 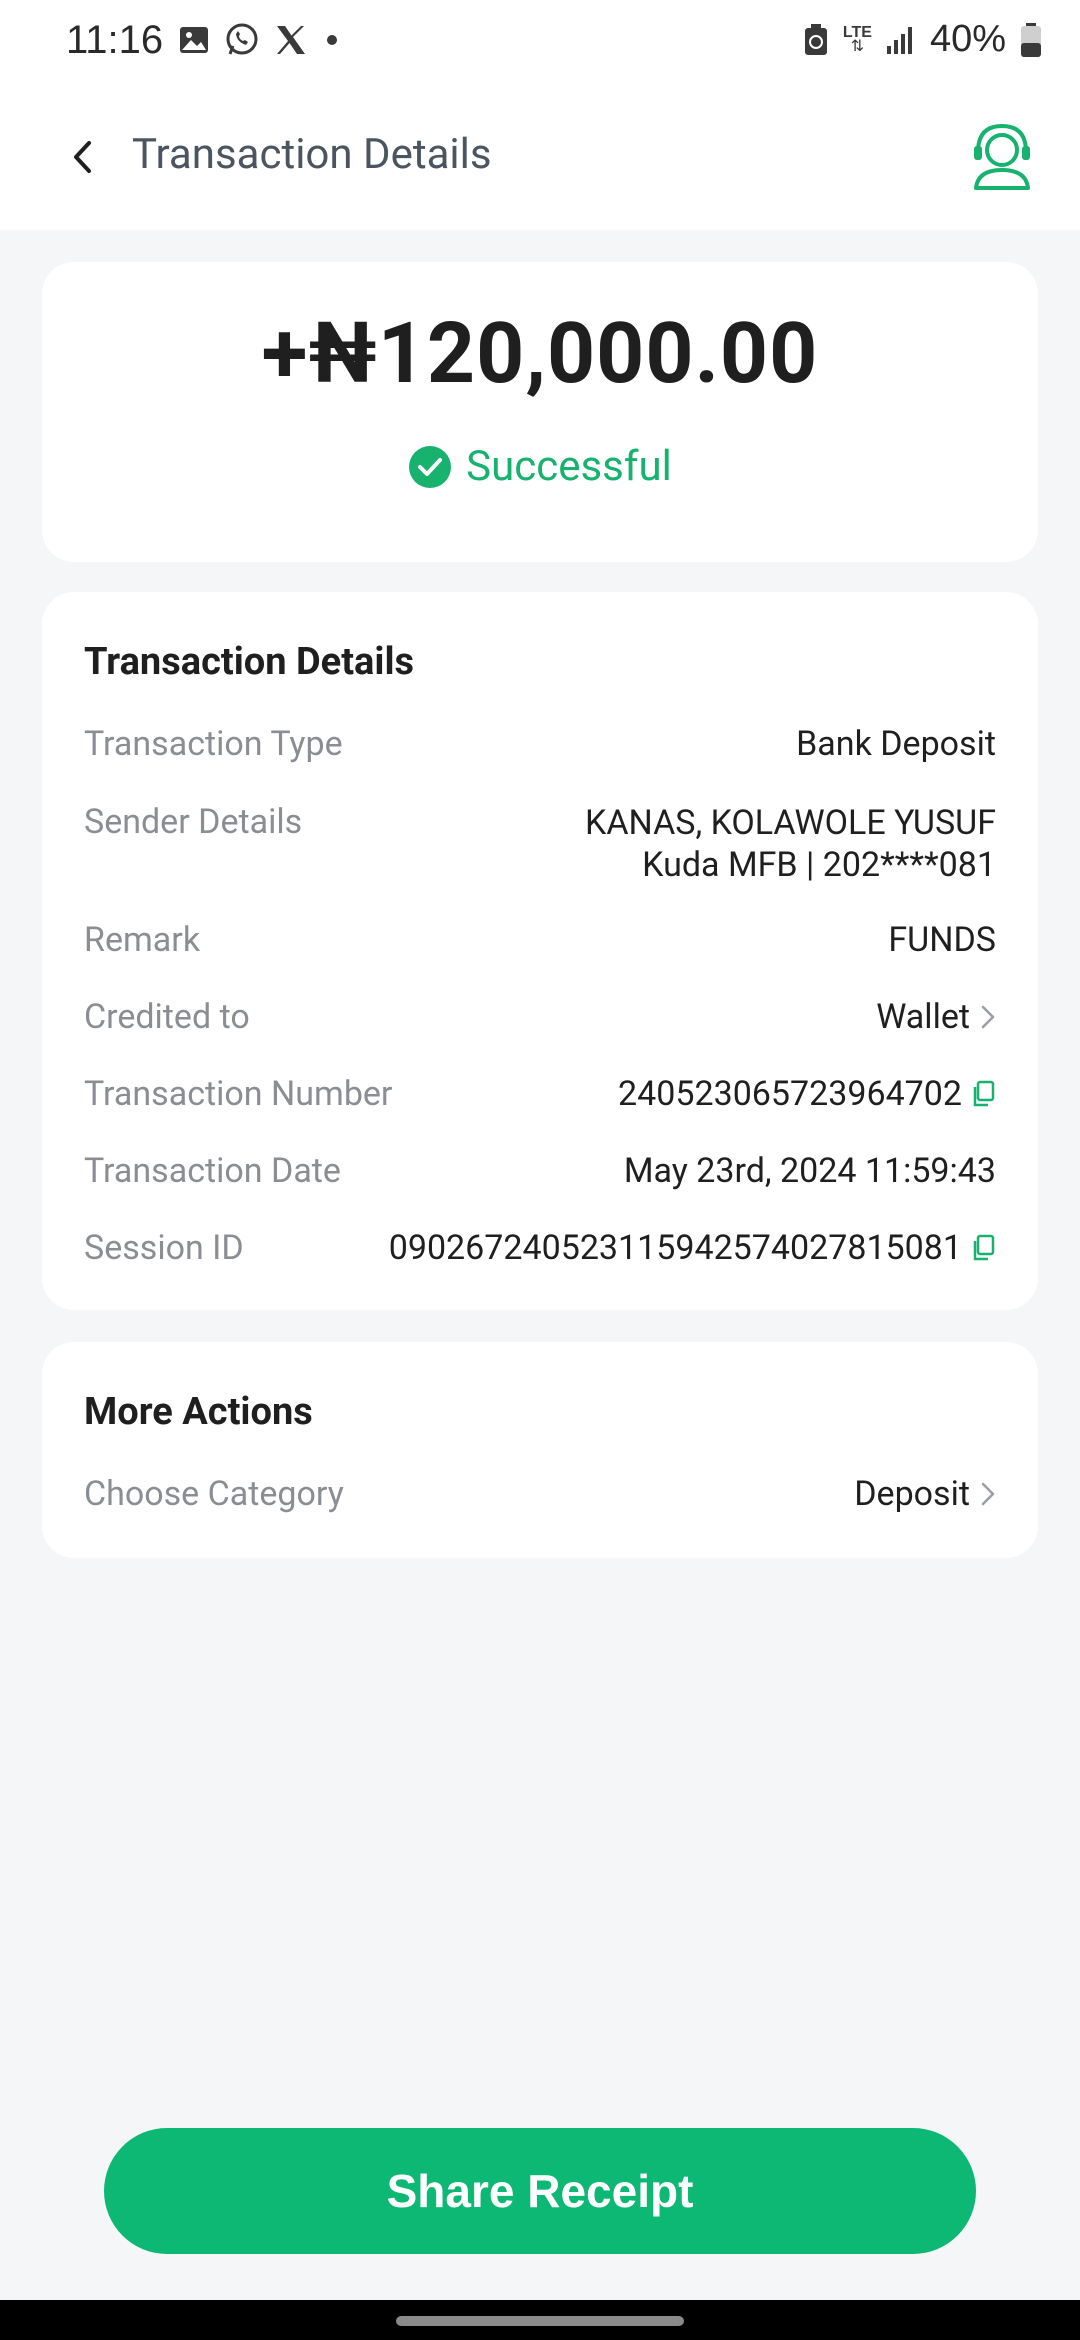 I want to click on sender-name: KANAS, KOLAWOLE YUSUF, so click(x=790, y=823).